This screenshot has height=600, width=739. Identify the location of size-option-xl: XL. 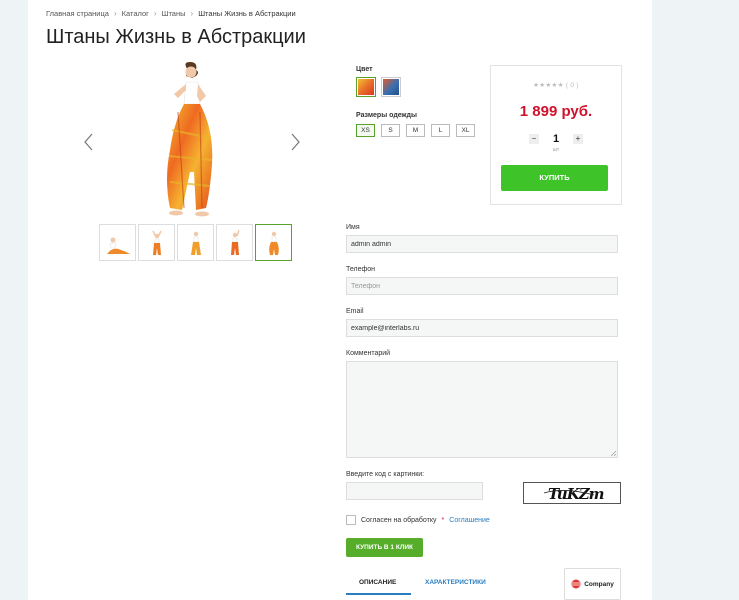
(465, 130).